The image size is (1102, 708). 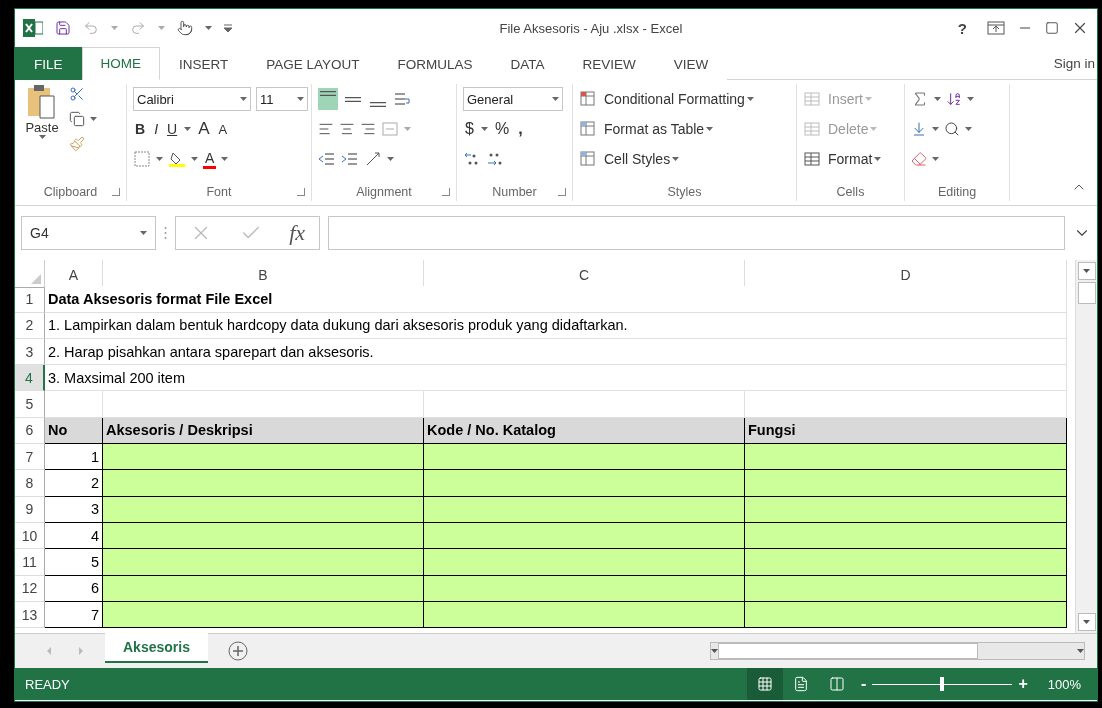 What do you see at coordinates (88, 233) in the screenshot?
I see `name-box: G4` at bounding box center [88, 233].